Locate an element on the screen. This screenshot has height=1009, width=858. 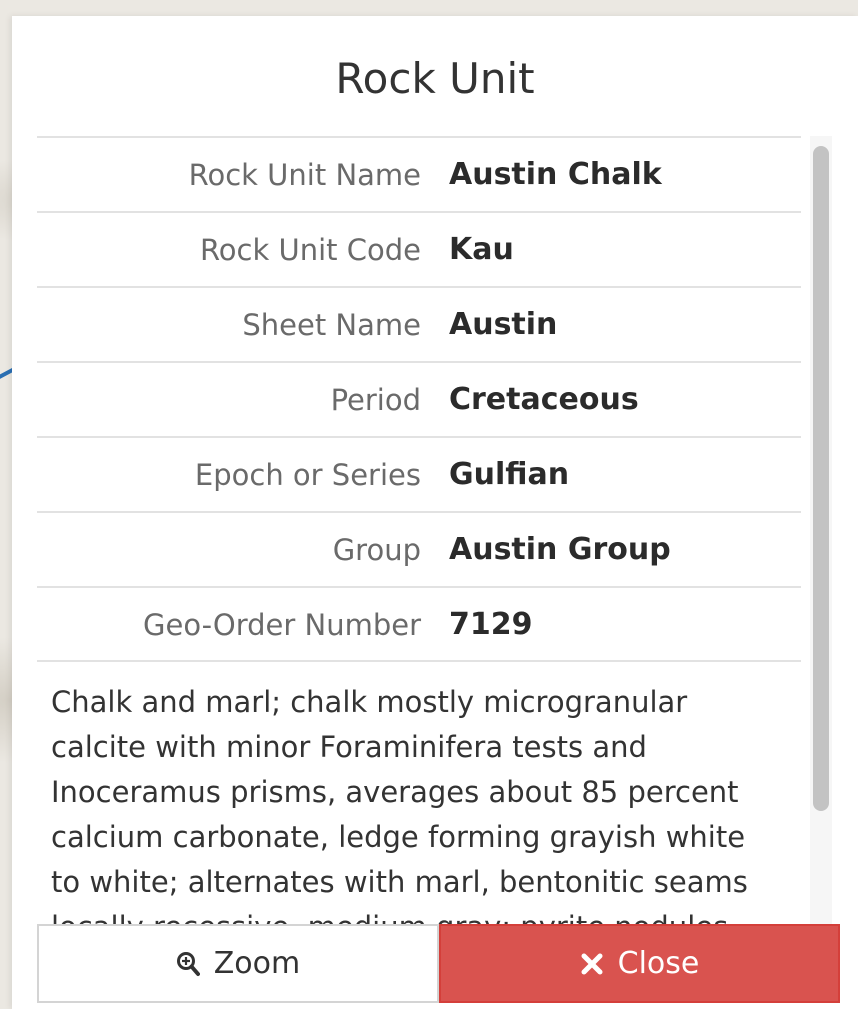
close-button: Close is located at coordinates (639, 963).